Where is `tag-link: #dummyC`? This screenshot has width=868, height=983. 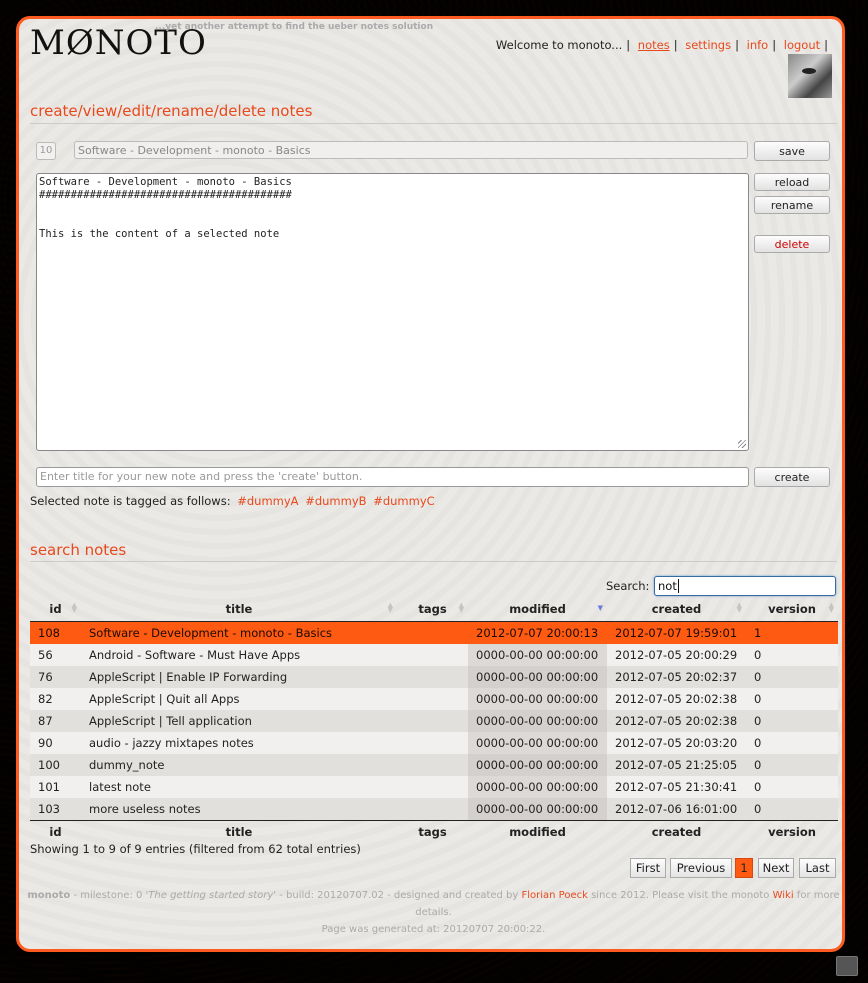 tag-link: #dummyC is located at coordinates (403, 501).